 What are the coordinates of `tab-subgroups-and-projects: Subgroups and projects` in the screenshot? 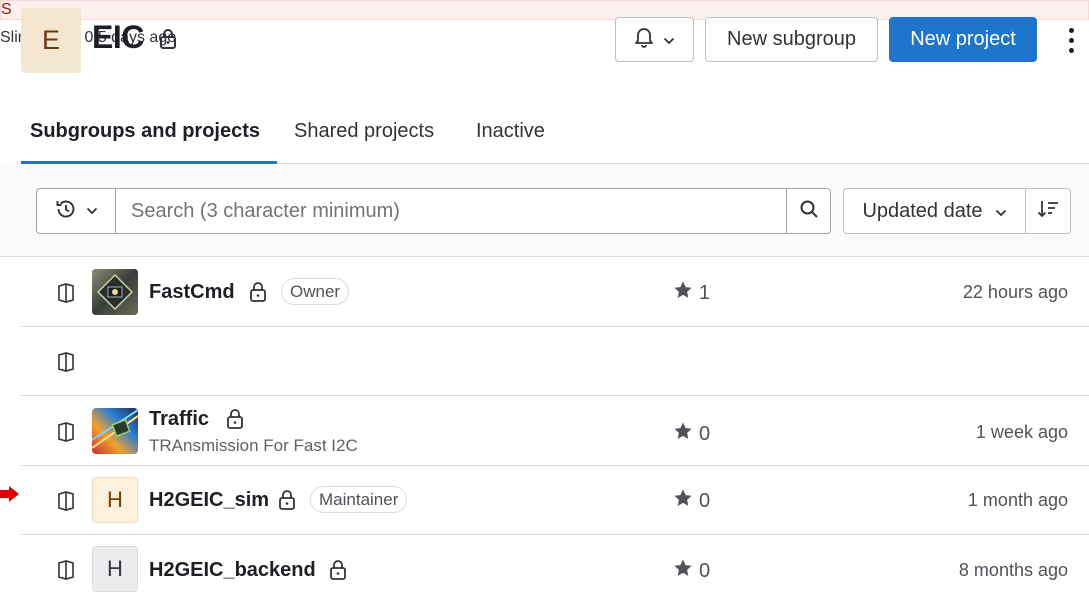 It's located at (145, 131).